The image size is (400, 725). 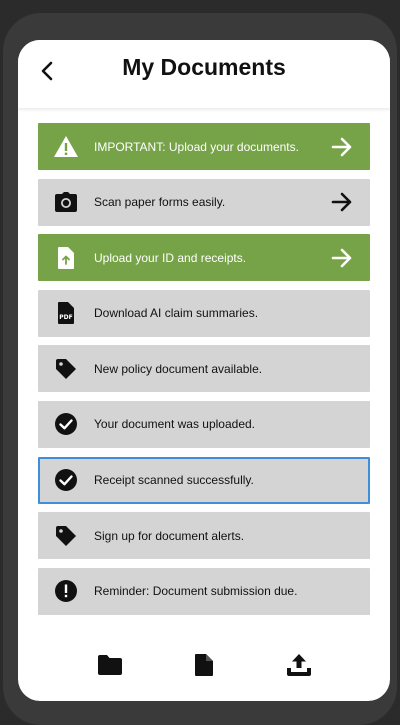 I want to click on list-item-document-uploaded: Your document was uploaded., so click(x=204, y=424).